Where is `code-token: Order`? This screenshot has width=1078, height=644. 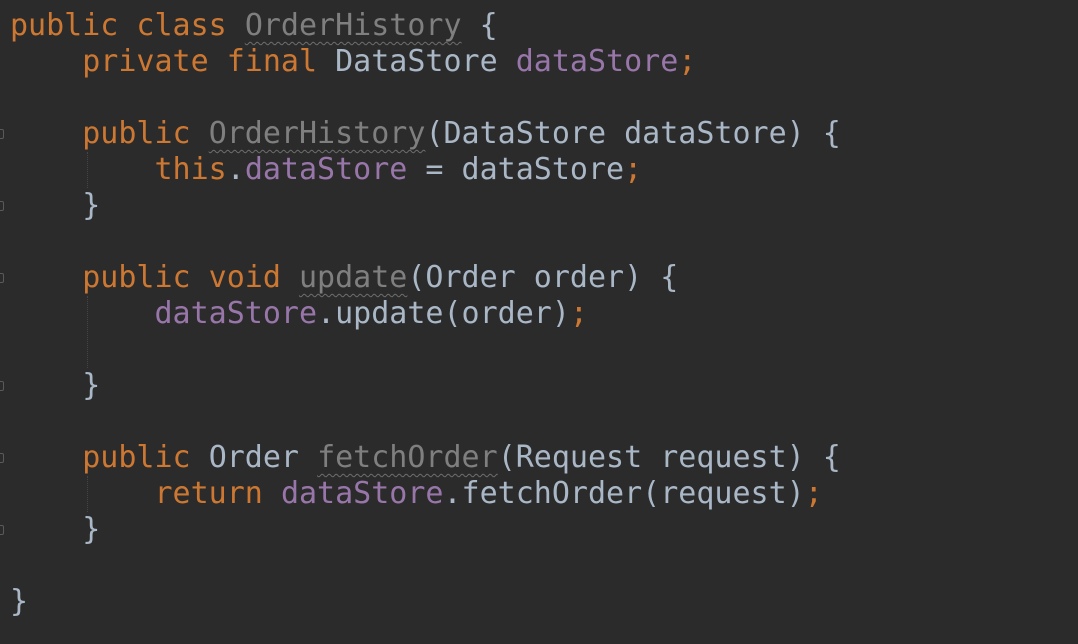
code-token: Order is located at coordinates (263, 457).